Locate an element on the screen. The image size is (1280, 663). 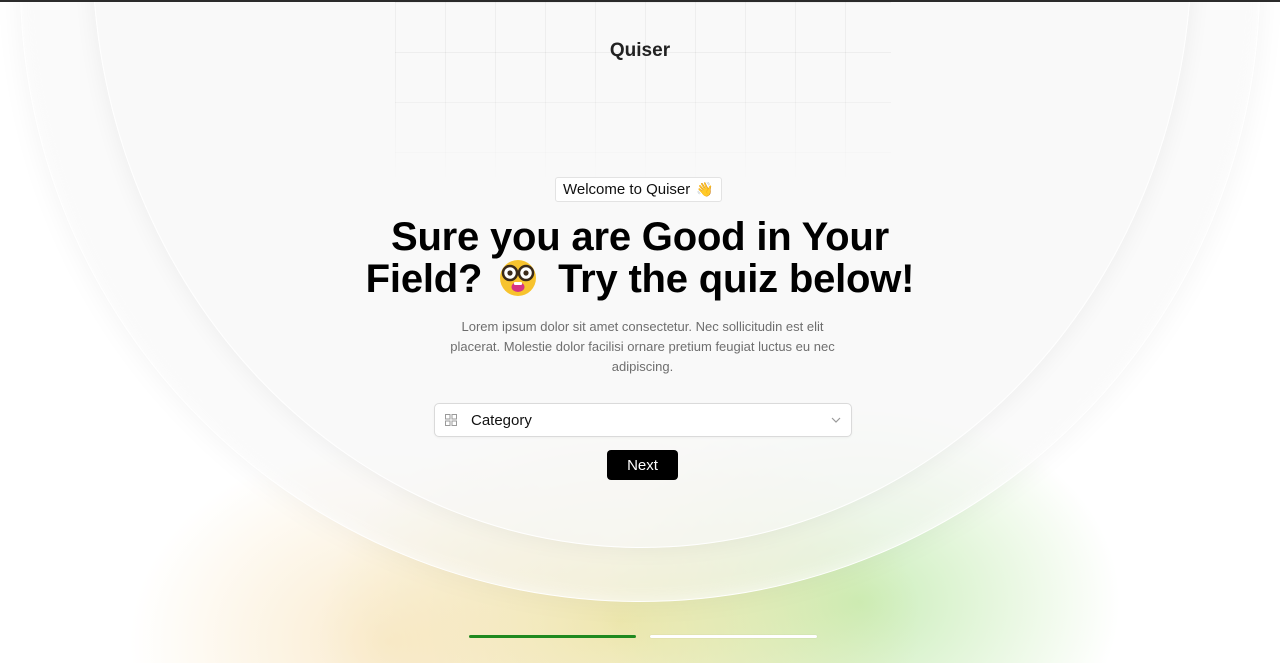
headline-line-2-end: Try the quiz below! is located at coordinates (731, 279).